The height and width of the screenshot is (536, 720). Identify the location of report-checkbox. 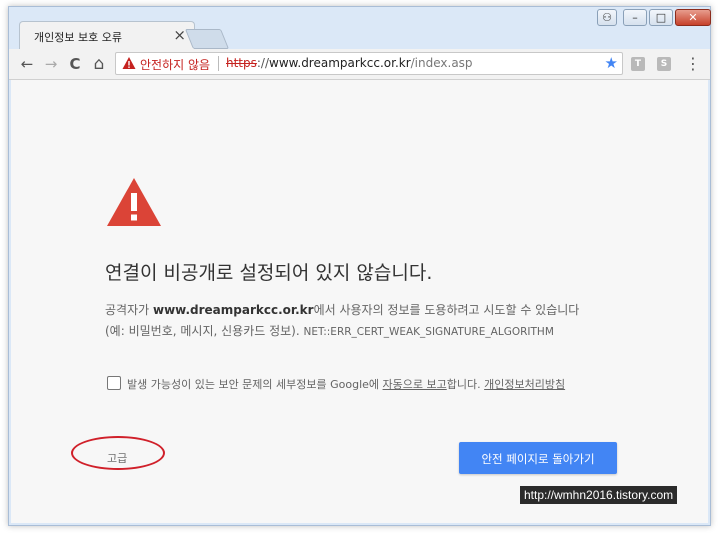
(114, 383).